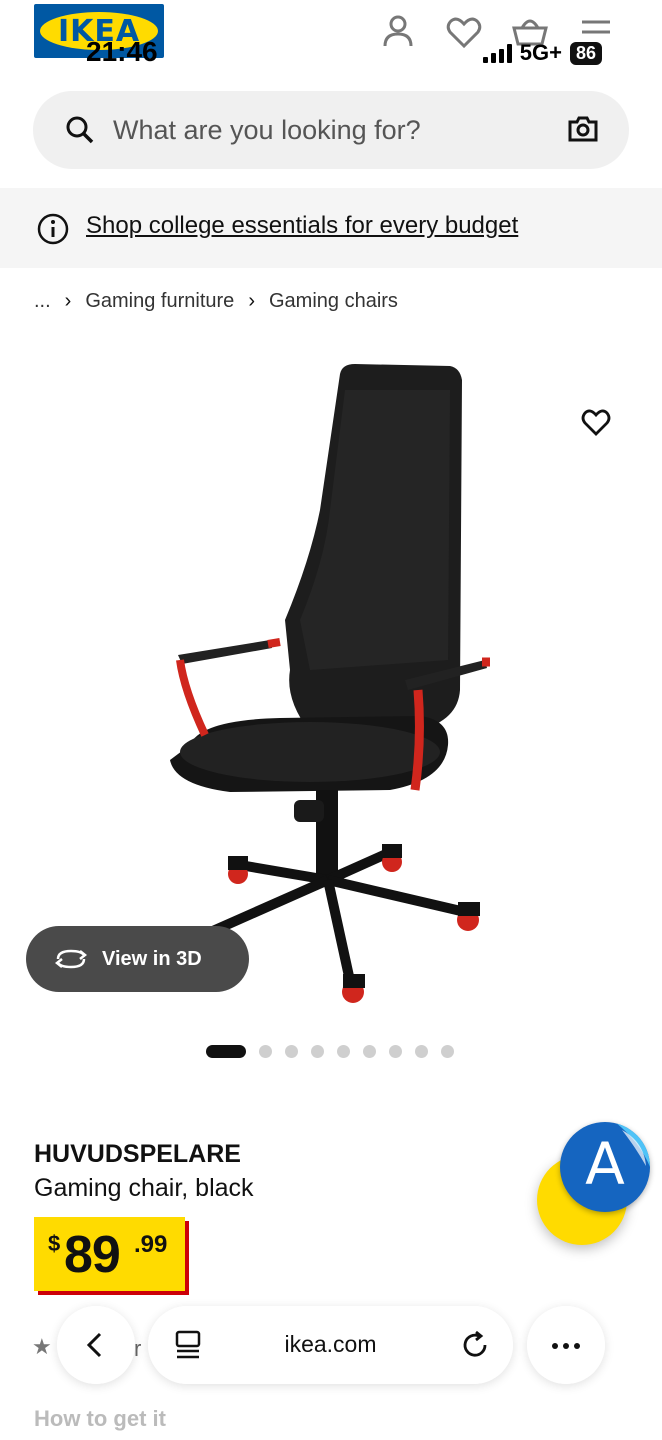  What do you see at coordinates (100, 1418) in the screenshot?
I see `how-to-get-heading: How to get it` at bounding box center [100, 1418].